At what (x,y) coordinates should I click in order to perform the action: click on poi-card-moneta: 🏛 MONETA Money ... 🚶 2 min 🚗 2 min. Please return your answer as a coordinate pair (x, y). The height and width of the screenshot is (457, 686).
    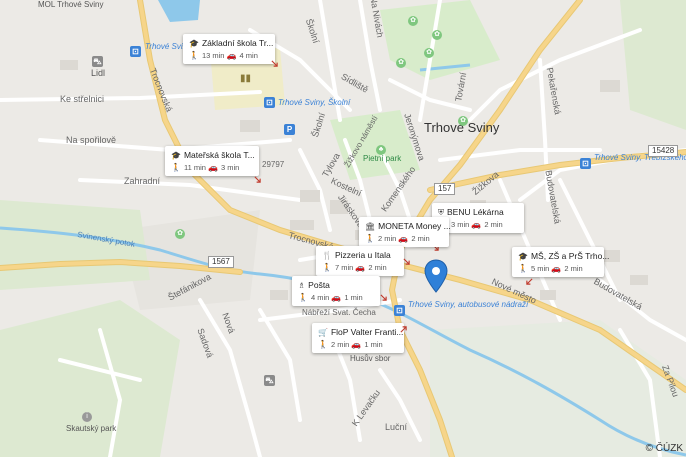
    Looking at the image, I should click on (405, 232).